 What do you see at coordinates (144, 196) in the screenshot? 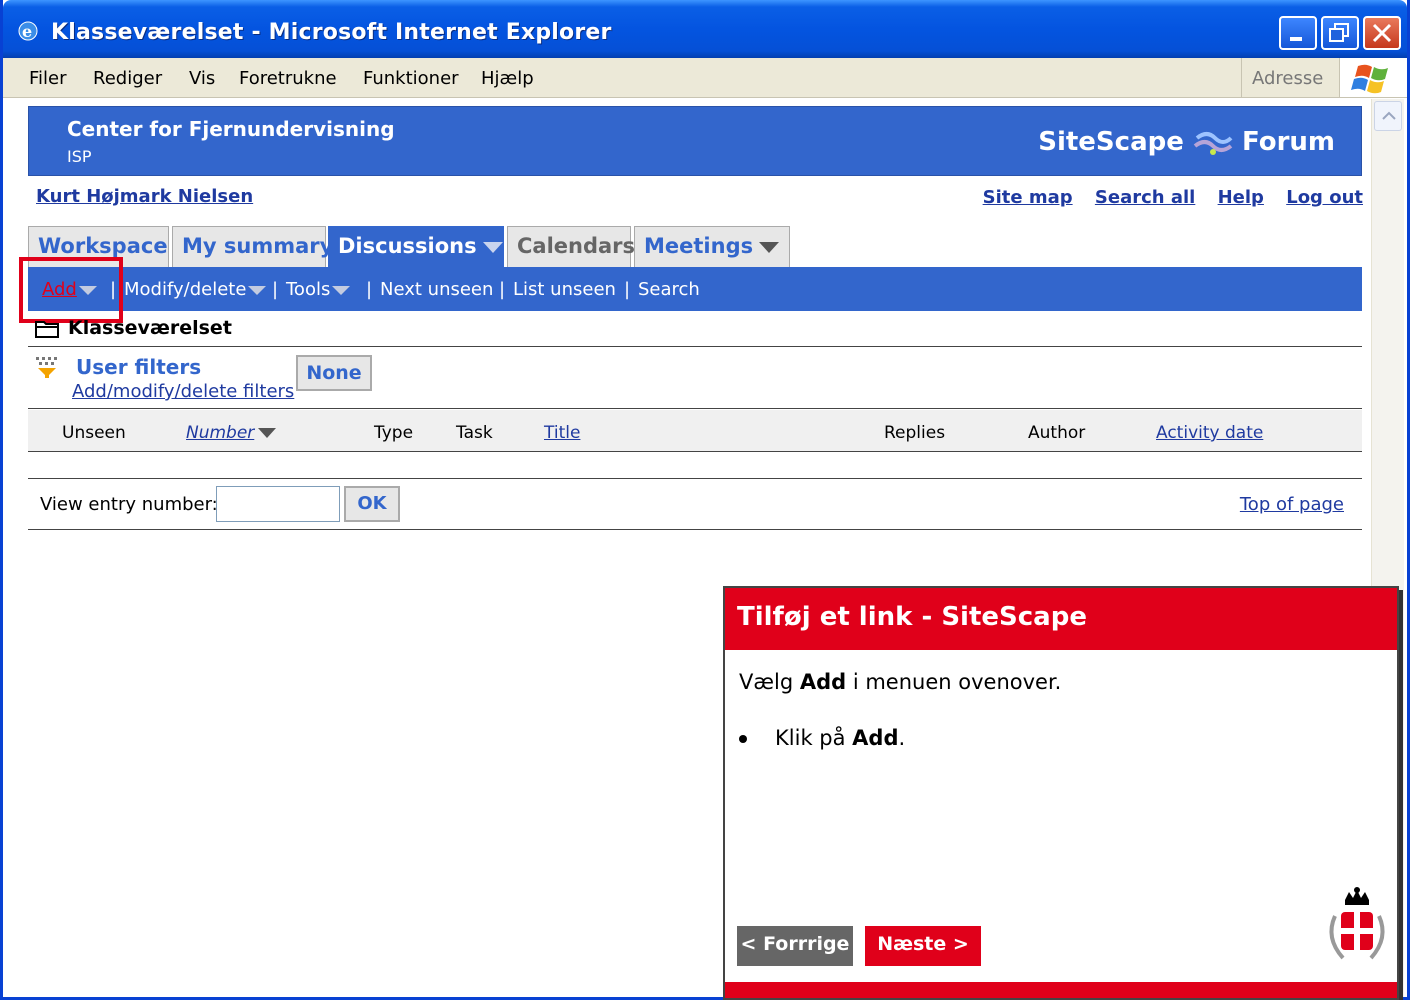
I see `user-name-link: Kurt Højmark Nielsen` at bounding box center [144, 196].